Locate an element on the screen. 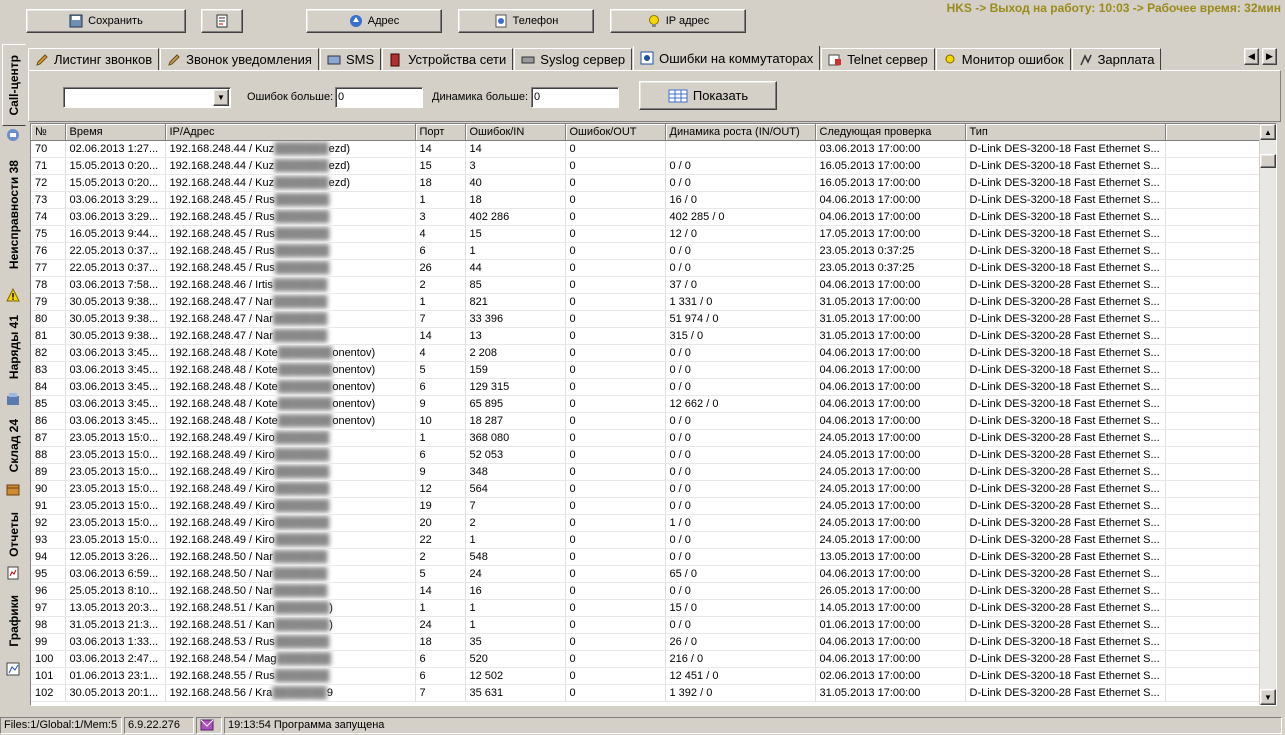 This screenshot has width=1285, height=735. table-cell: 348 is located at coordinates (515, 472).